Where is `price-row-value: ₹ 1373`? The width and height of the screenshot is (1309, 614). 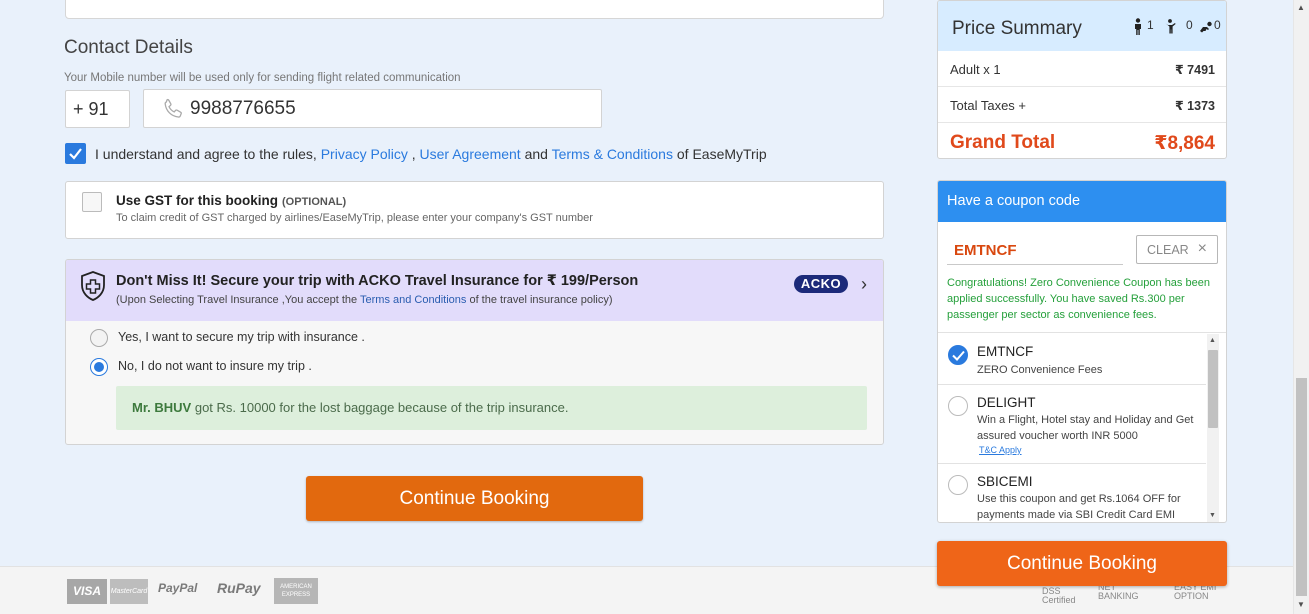
price-row-value: ₹ 1373 is located at coordinates (1195, 106).